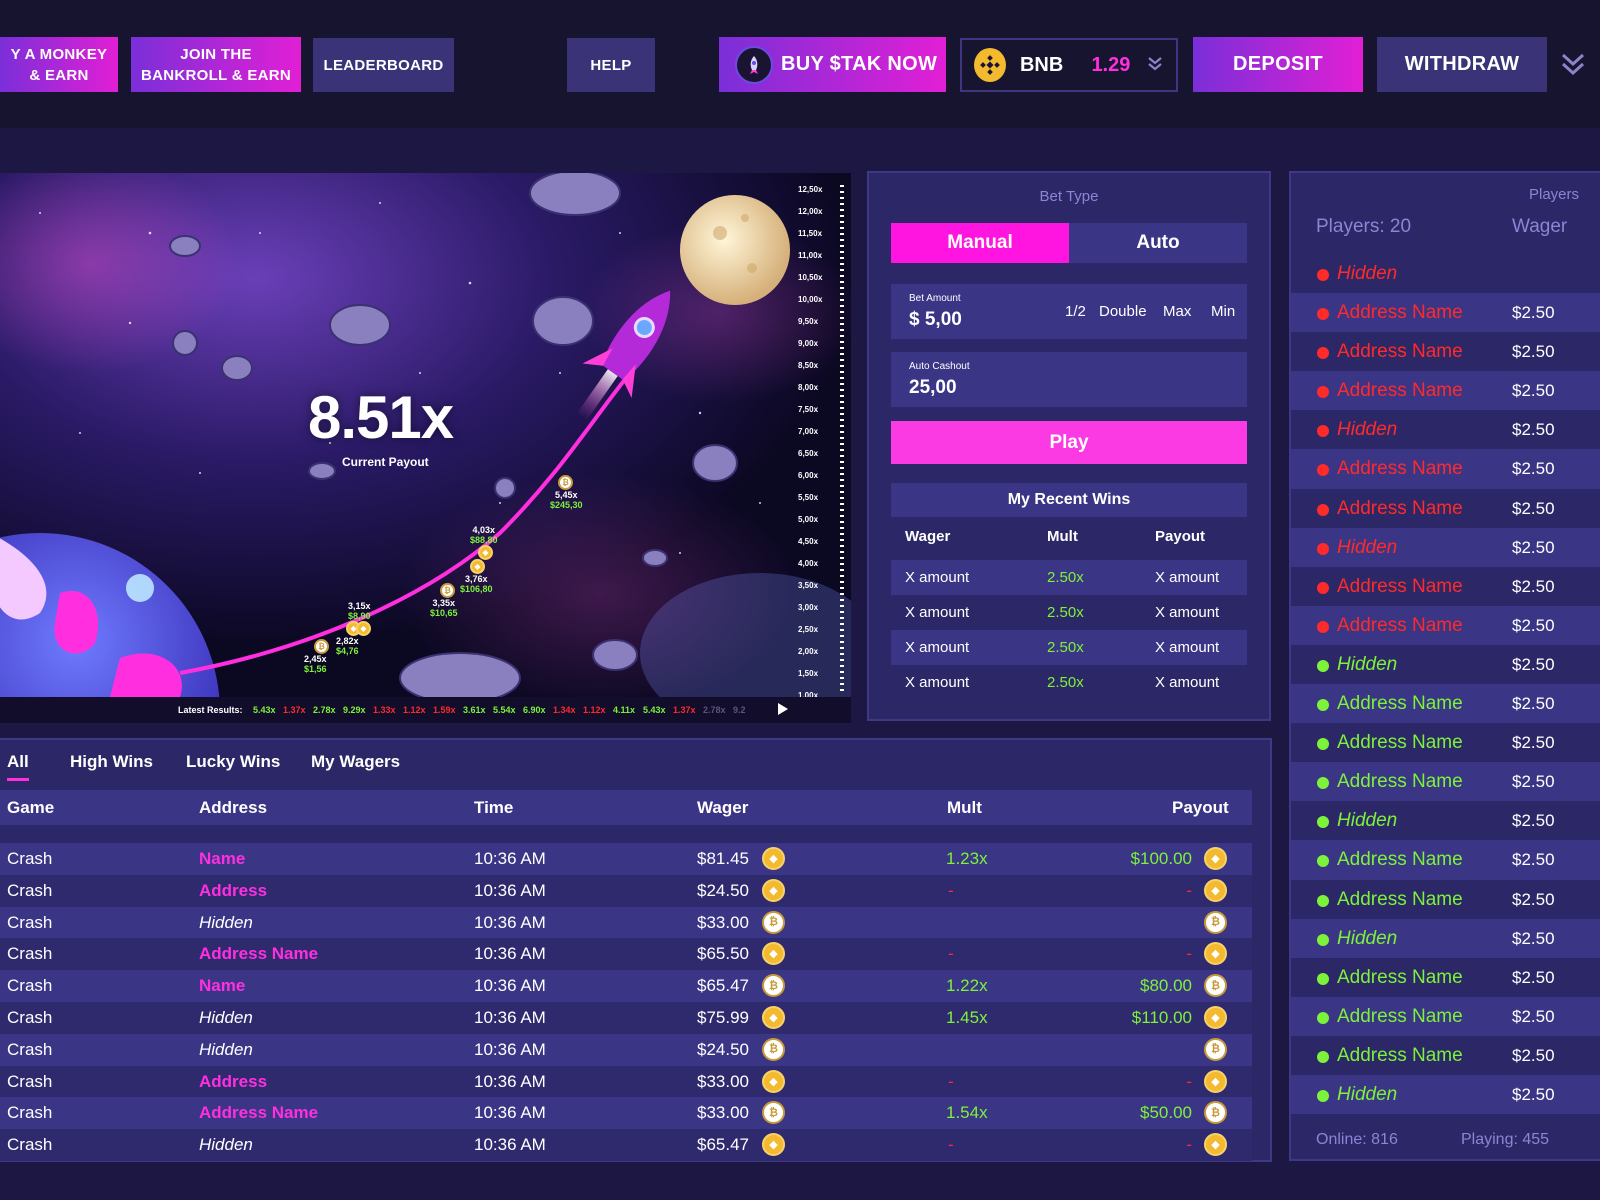  What do you see at coordinates (383, 65) in the screenshot?
I see `leaderboard-button: LEADERBOARD` at bounding box center [383, 65].